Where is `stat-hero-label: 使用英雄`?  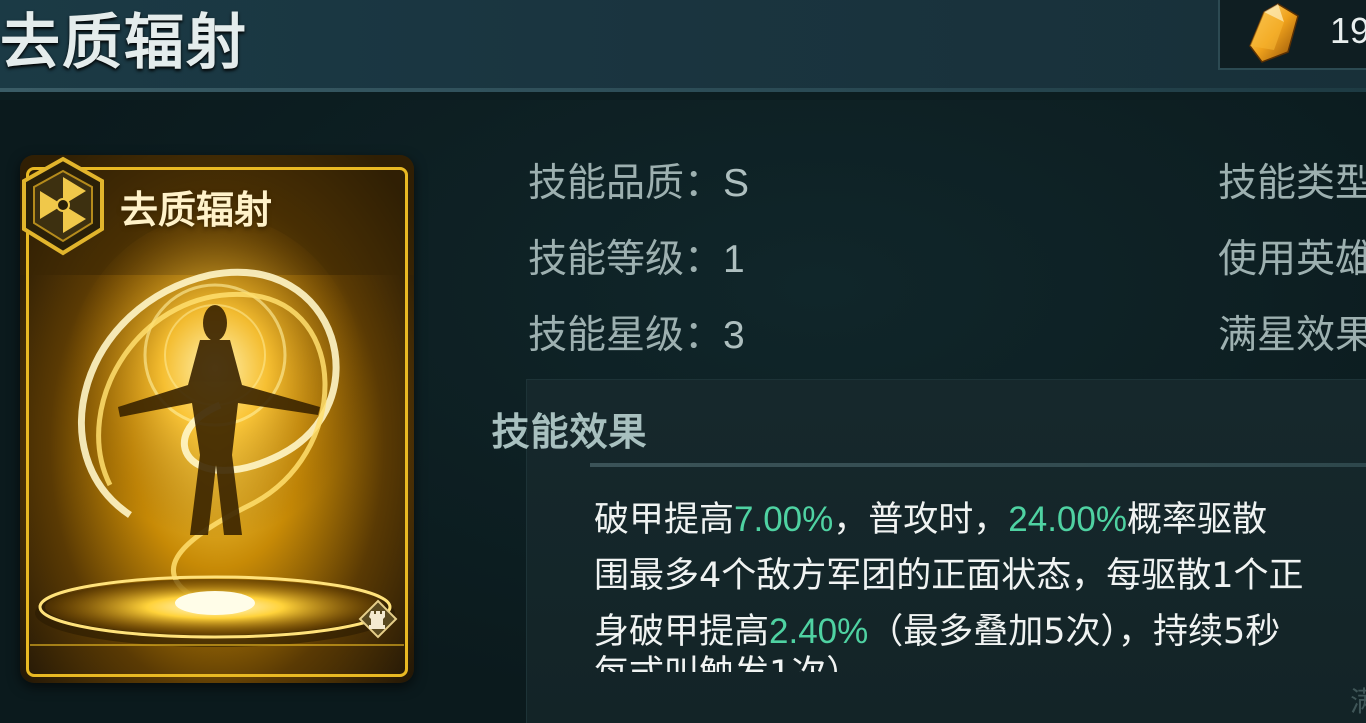
stat-hero-label: 使用英雄 is located at coordinates (1292, 259).